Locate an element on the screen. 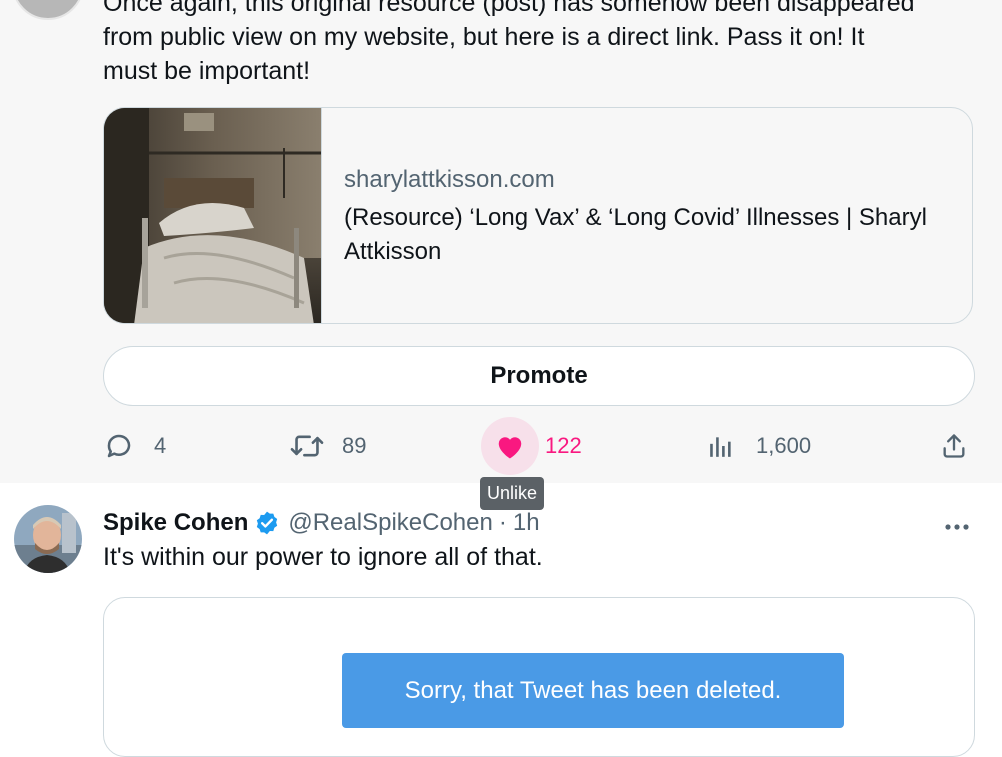  reply-count: 4 is located at coordinates (160, 445).